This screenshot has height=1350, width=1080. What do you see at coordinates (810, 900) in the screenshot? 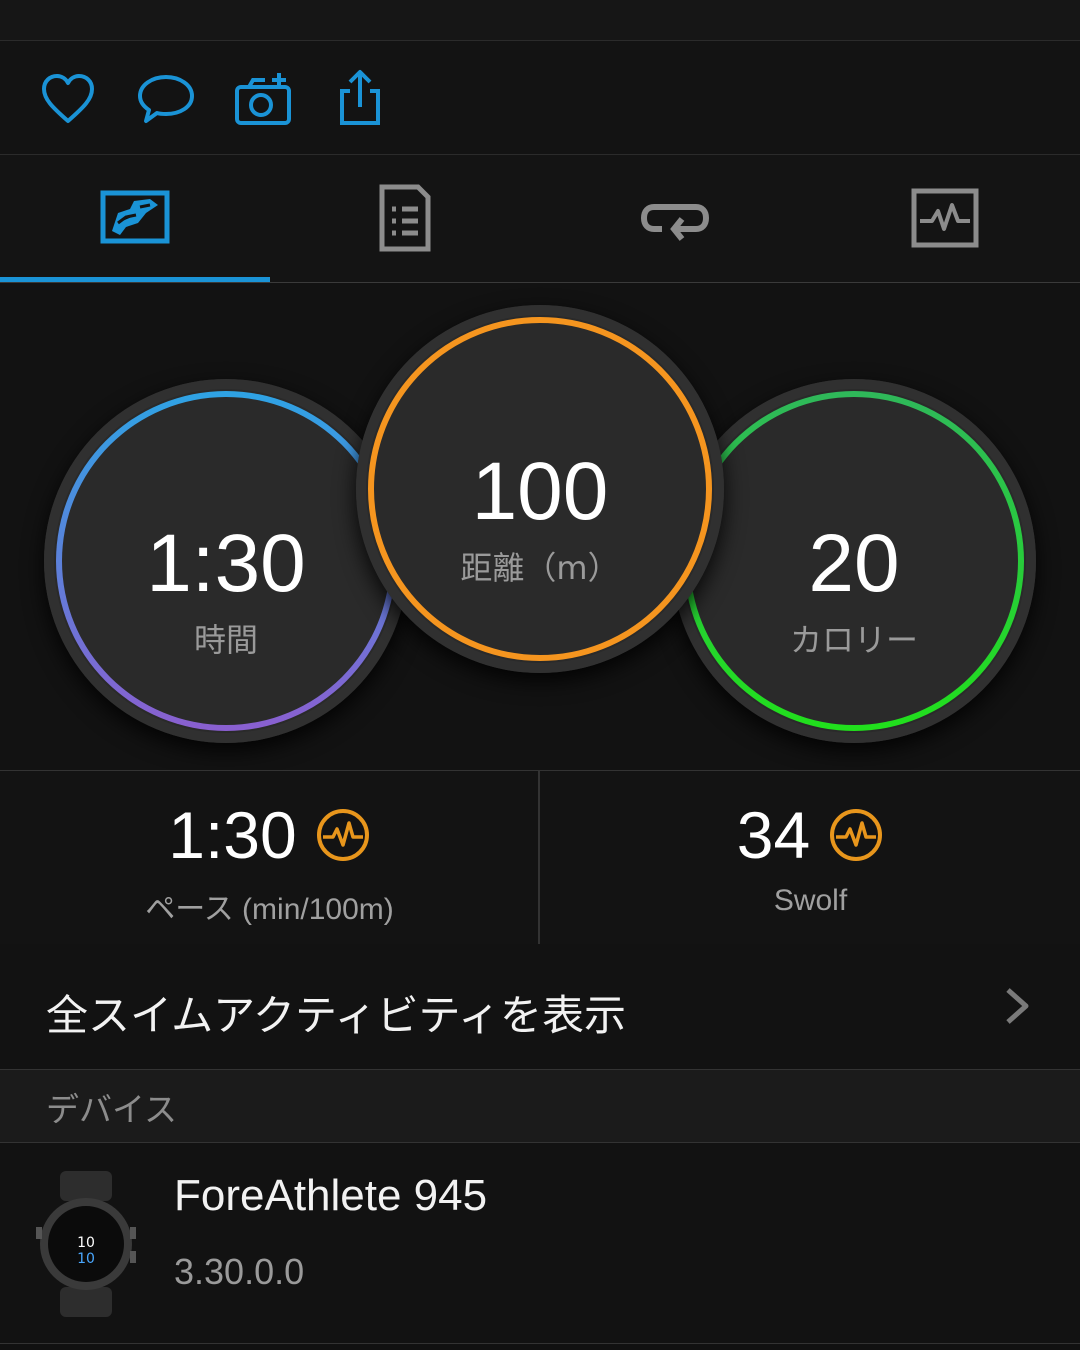
I see `swolf-label: Swolf` at bounding box center [810, 900].